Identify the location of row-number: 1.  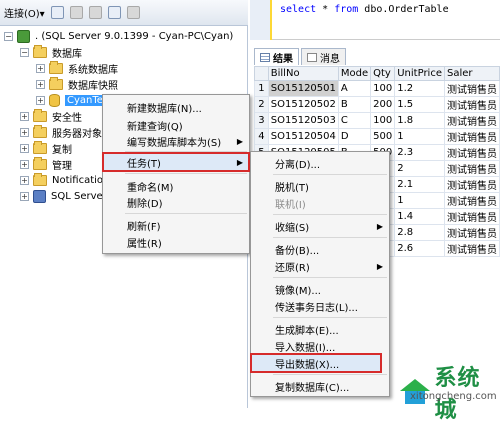
(261, 88).